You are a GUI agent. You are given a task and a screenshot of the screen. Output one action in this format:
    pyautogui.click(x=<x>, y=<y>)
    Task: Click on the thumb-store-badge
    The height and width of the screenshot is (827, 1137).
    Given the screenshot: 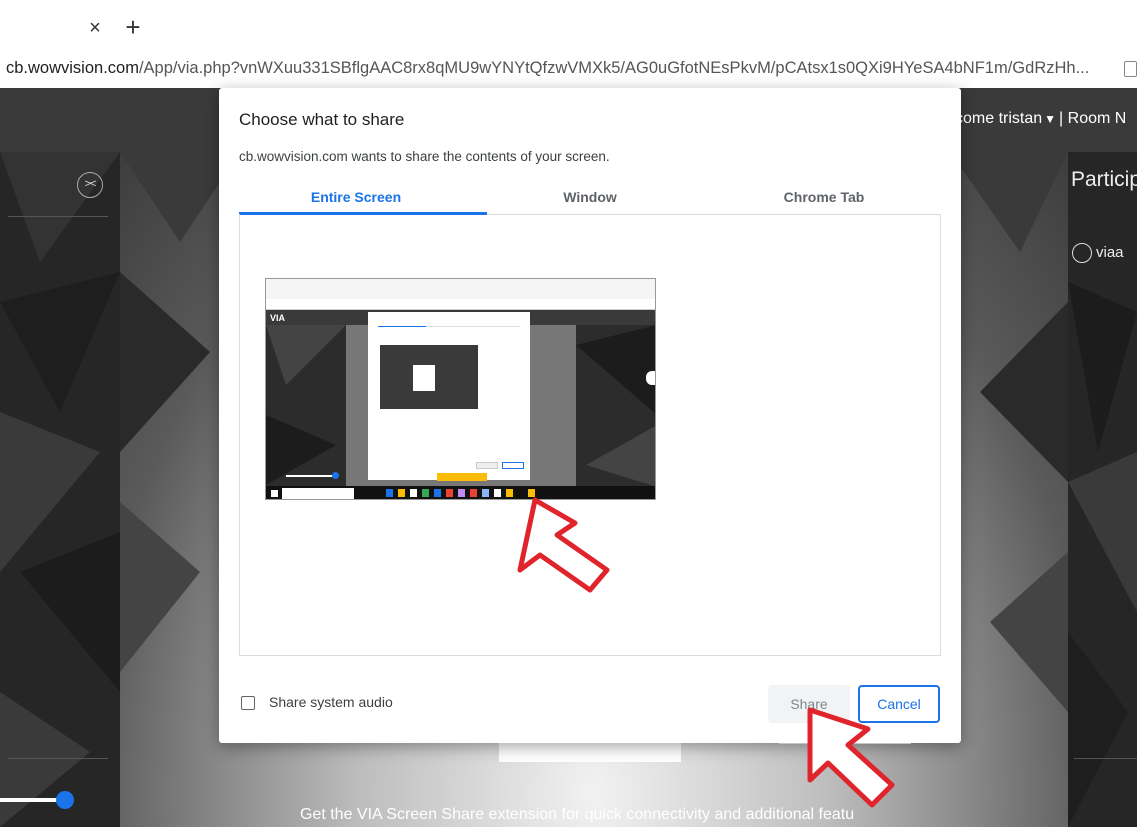 What is the action you would take?
    pyautogui.click(x=462, y=477)
    